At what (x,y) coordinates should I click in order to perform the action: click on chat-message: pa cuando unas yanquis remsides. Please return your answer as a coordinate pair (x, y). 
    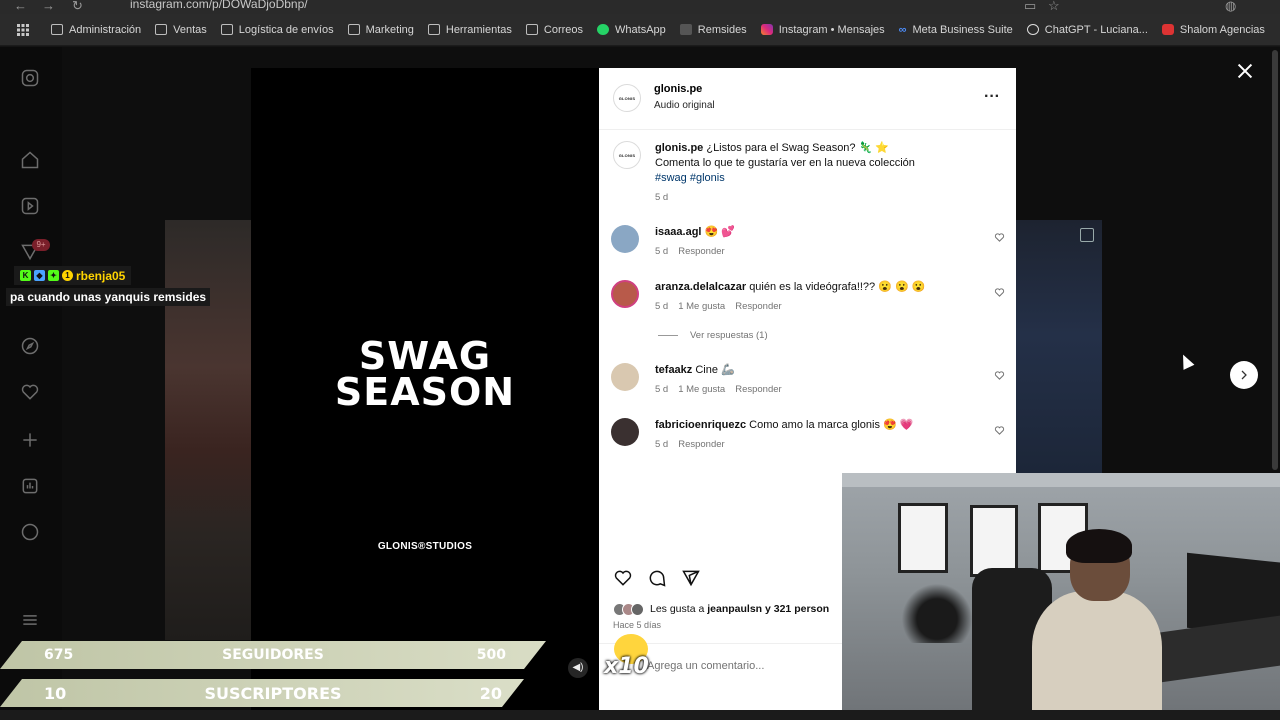
    Looking at the image, I should click on (108, 297).